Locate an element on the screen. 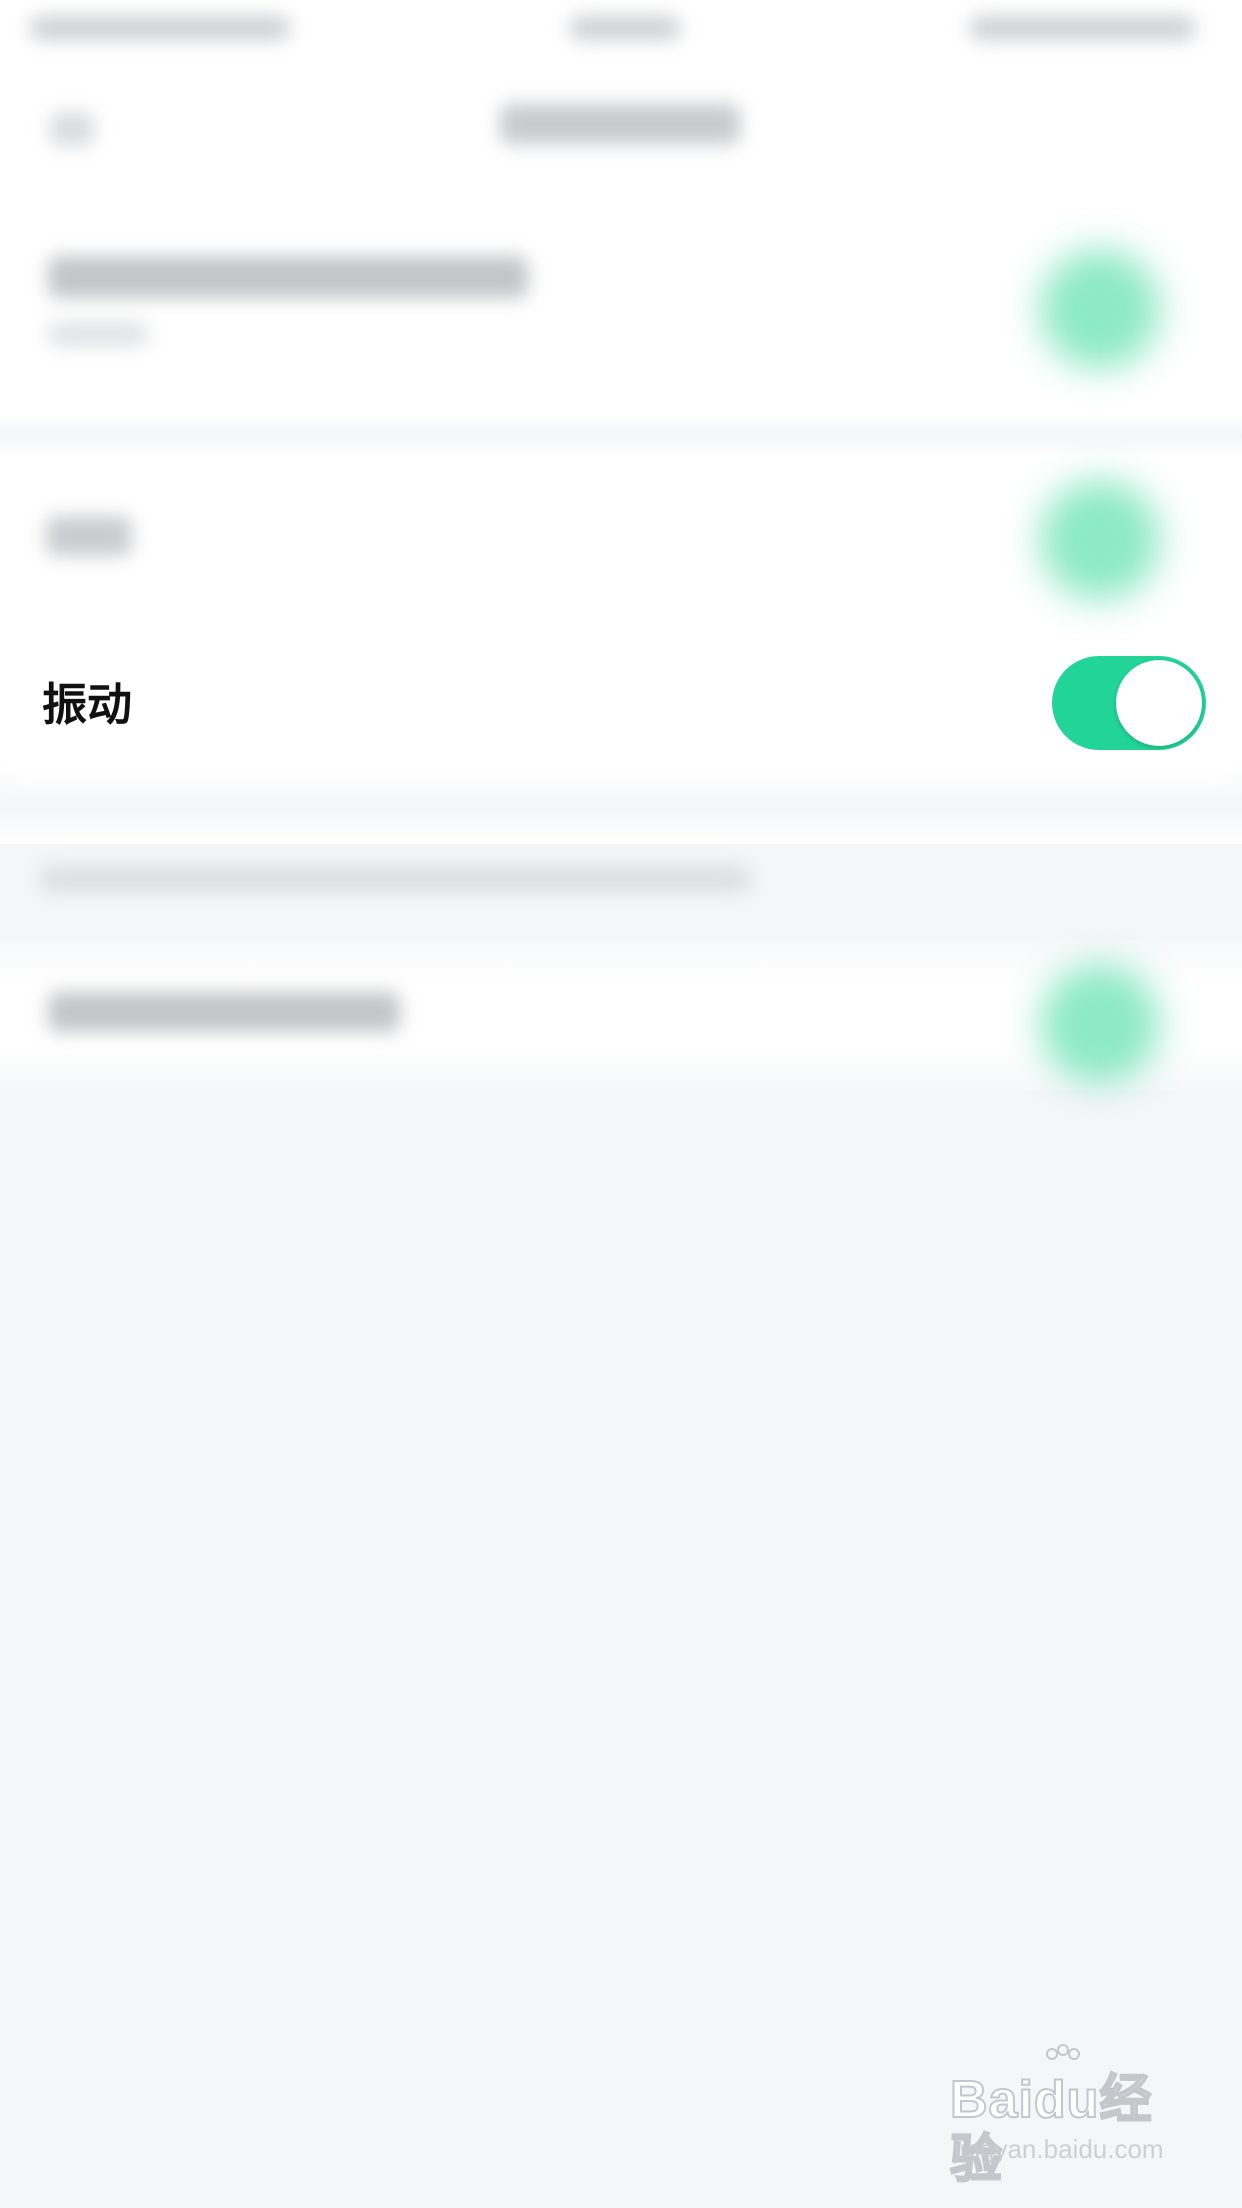 This screenshot has width=1242, height=2208. toggle-knob is located at coordinates (1159, 703).